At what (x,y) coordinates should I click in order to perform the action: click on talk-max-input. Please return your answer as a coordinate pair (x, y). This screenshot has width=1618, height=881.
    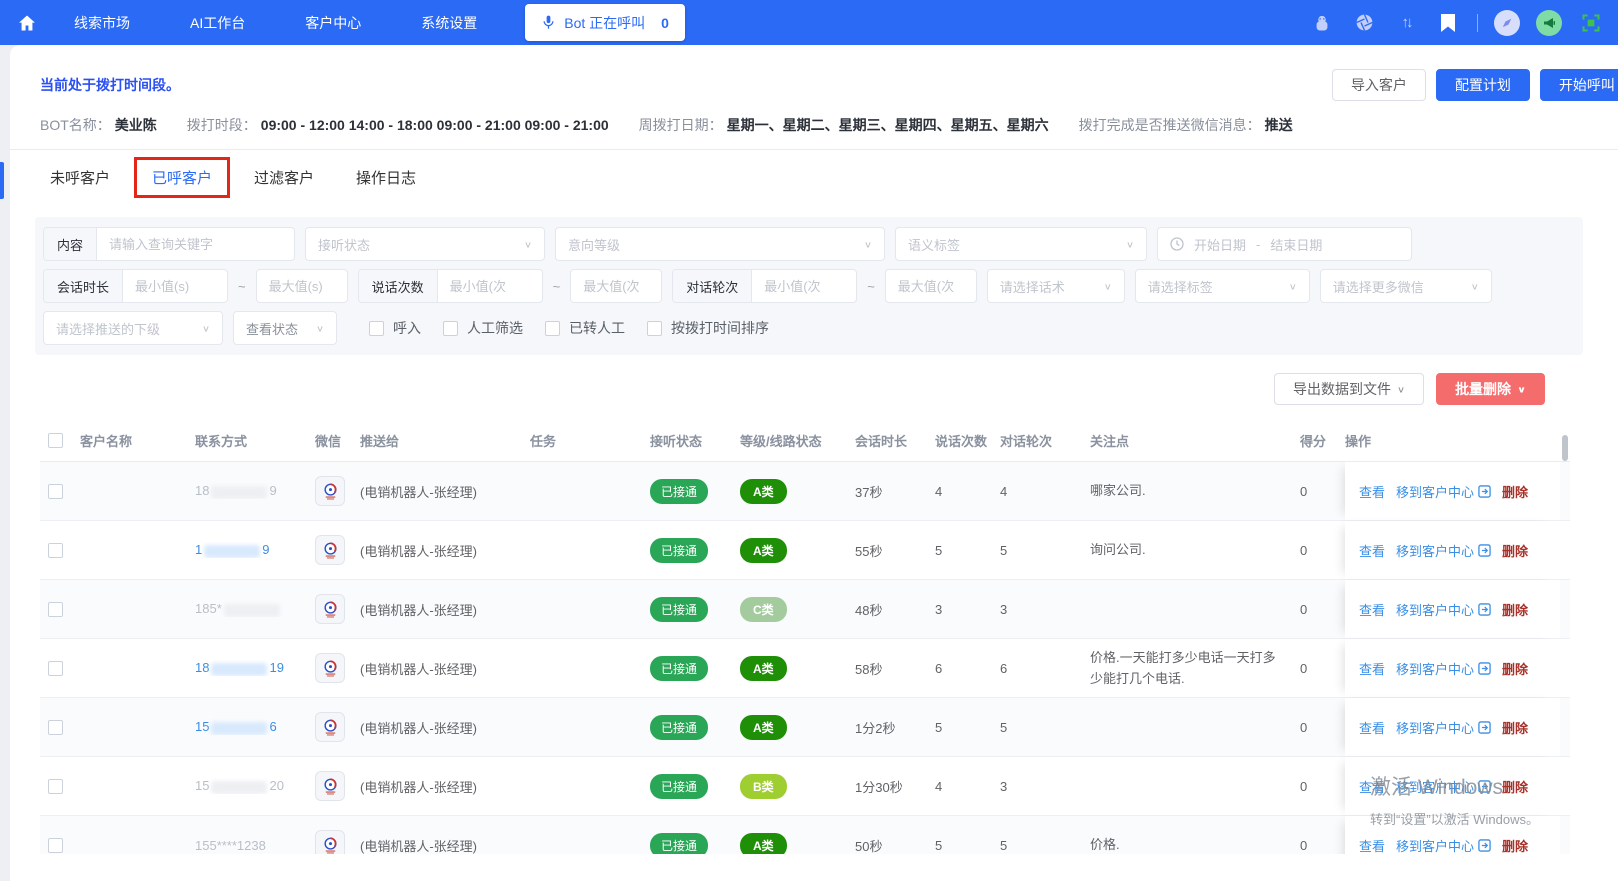
    Looking at the image, I should click on (616, 286).